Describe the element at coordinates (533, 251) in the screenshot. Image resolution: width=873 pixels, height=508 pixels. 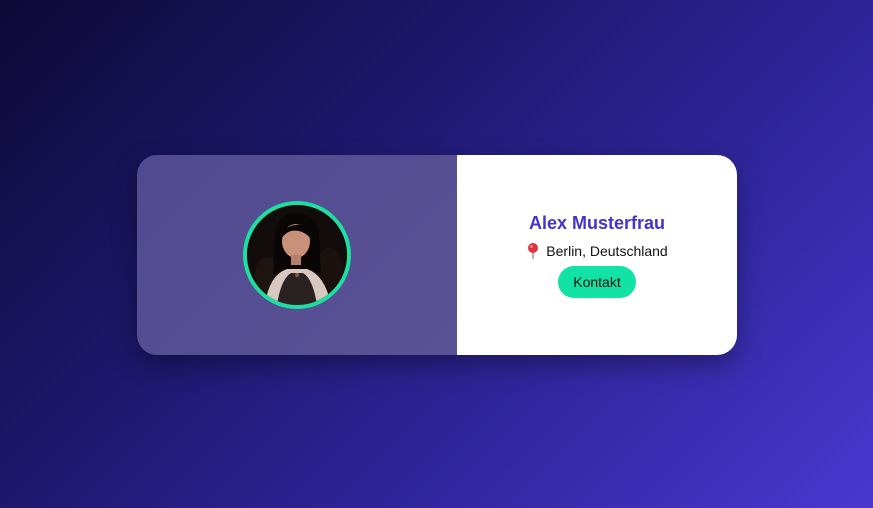
I see `map-pin-icon` at that location.